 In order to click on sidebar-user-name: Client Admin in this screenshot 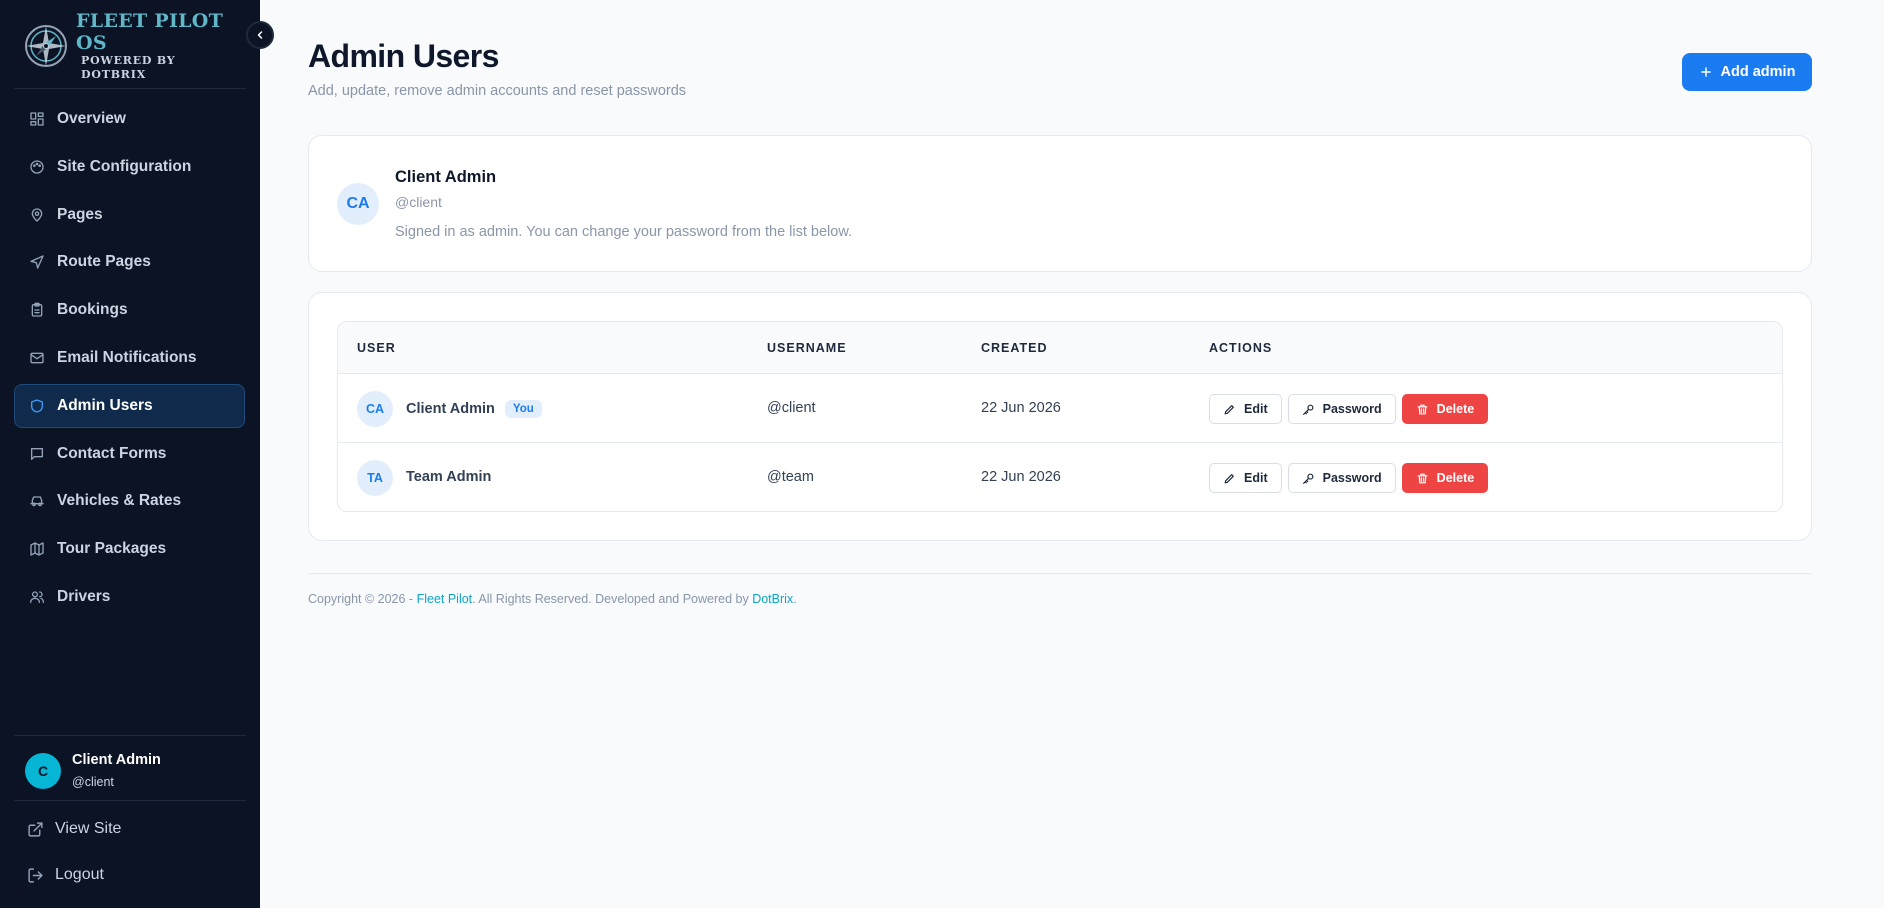, I will do `click(116, 760)`.